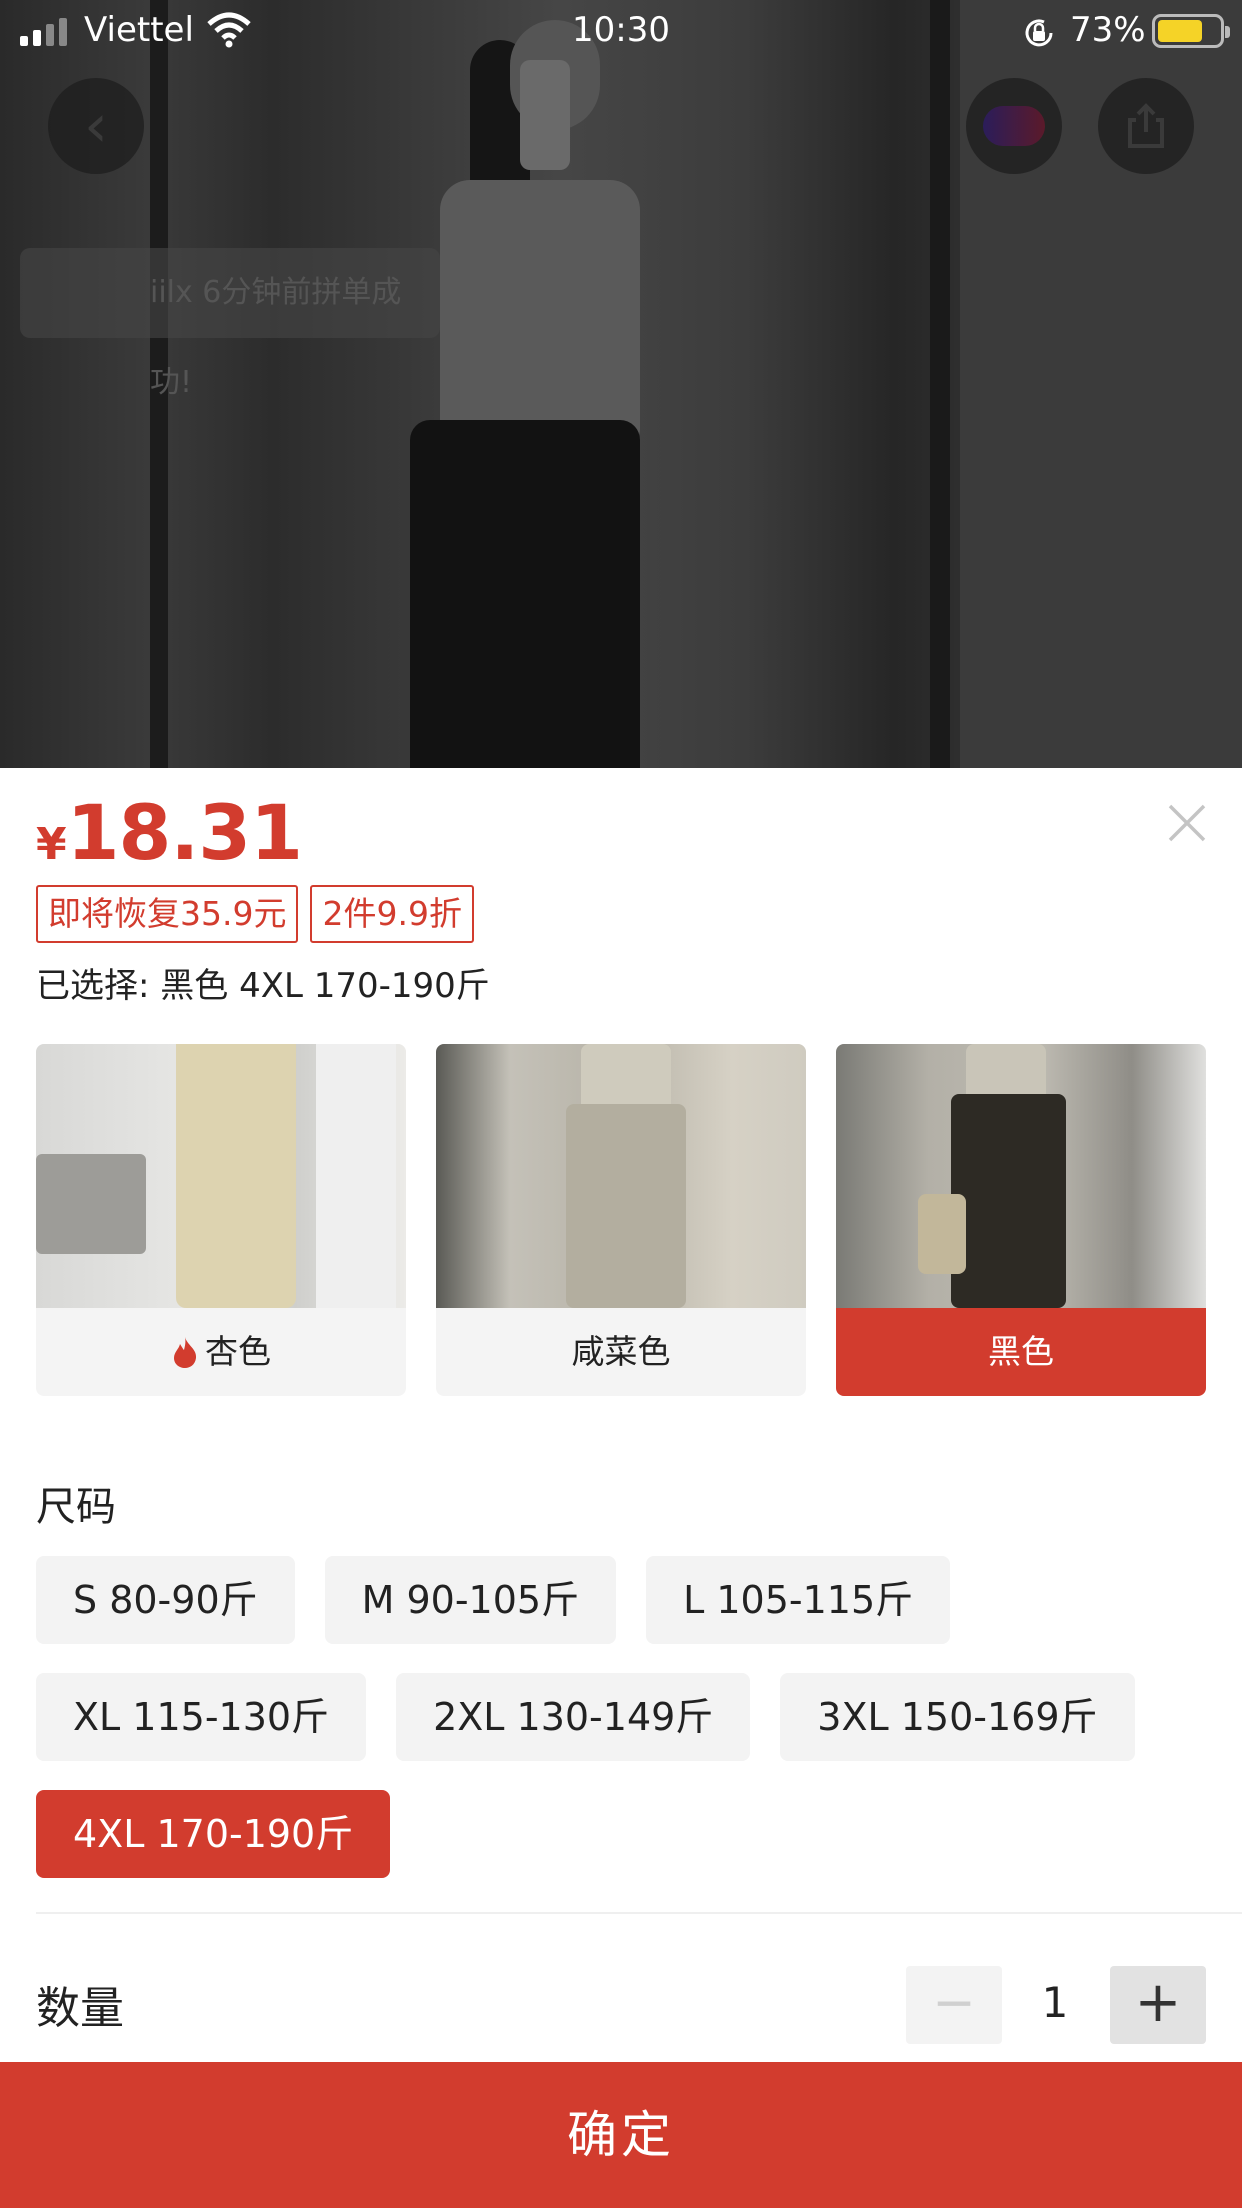 Image resolution: width=1242 pixels, height=2208 pixels. I want to click on close-icon, so click(1187, 823).